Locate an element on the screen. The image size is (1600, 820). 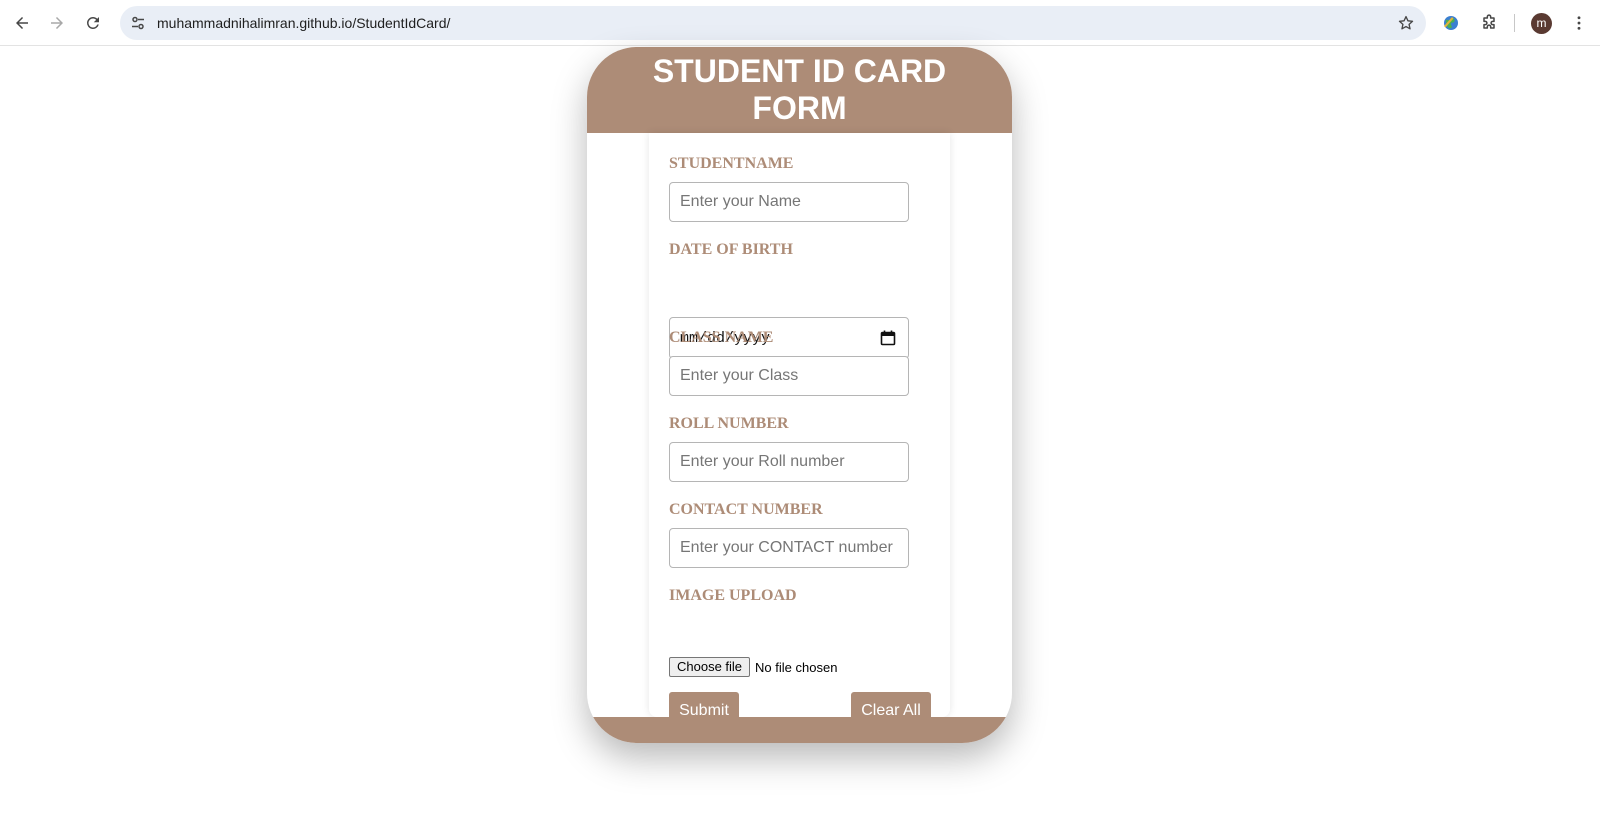
image-upload-label: IMAGE UPLOAD is located at coordinates (733, 595).